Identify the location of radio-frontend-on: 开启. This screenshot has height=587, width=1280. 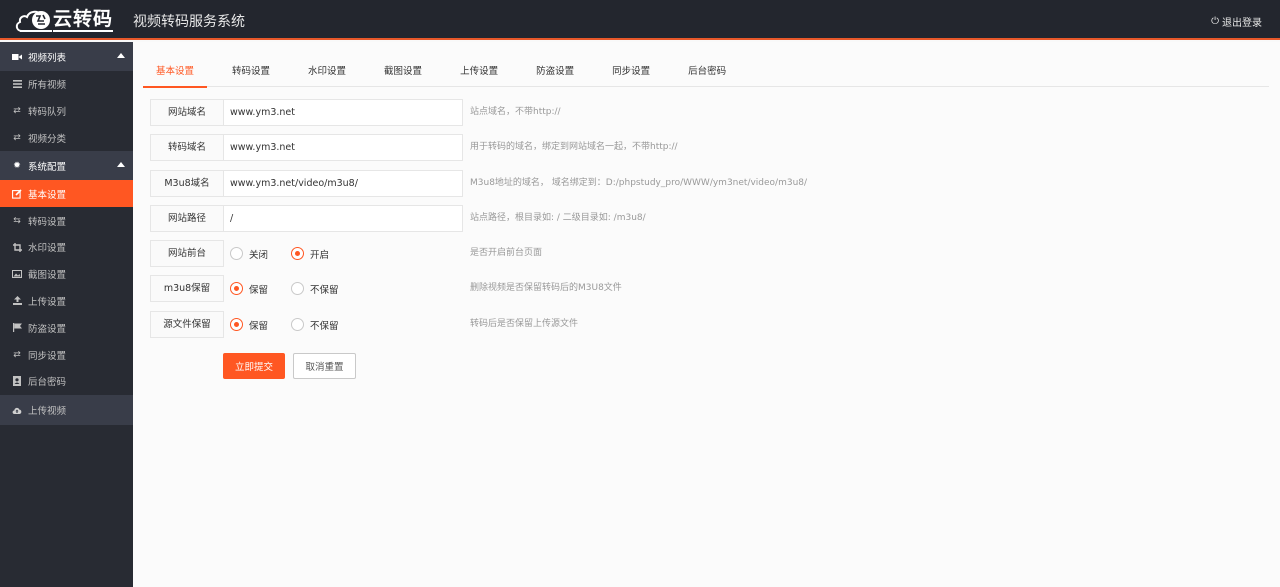
(321, 254).